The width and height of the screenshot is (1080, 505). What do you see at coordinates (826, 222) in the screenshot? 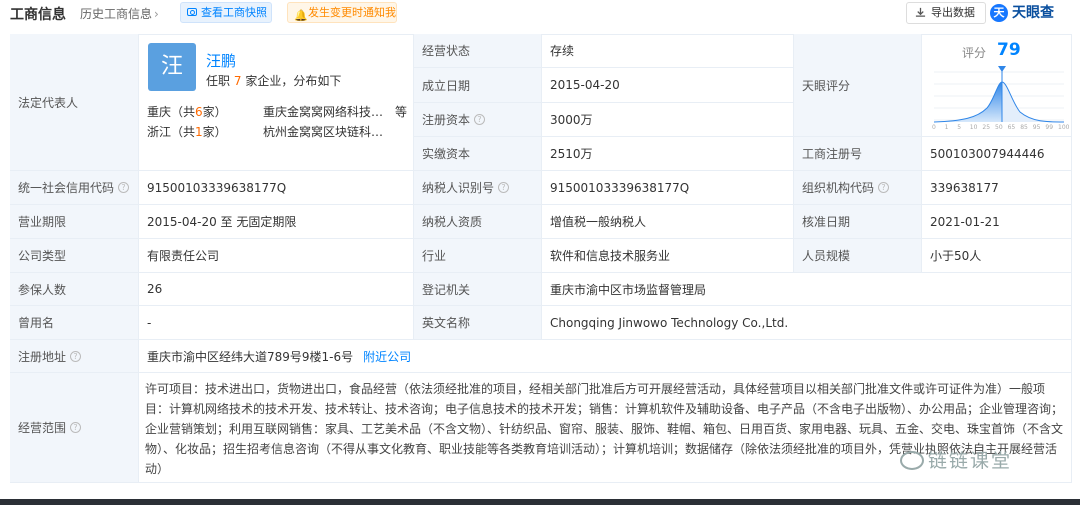
I see `approve-label: 核准日期` at bounding box center [826, 222].